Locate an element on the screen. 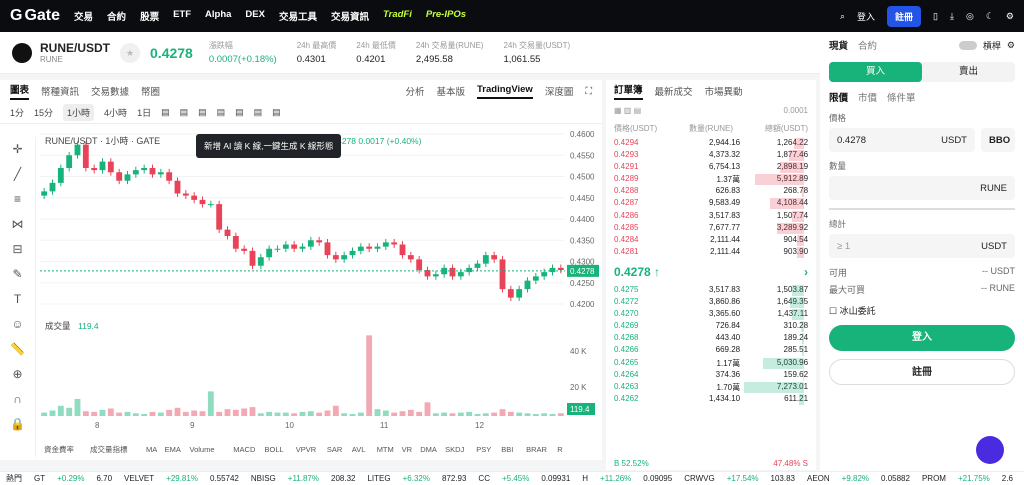  iceberg-checkbox: ☐ 冰山委託 is located at coordinates (922, 310).